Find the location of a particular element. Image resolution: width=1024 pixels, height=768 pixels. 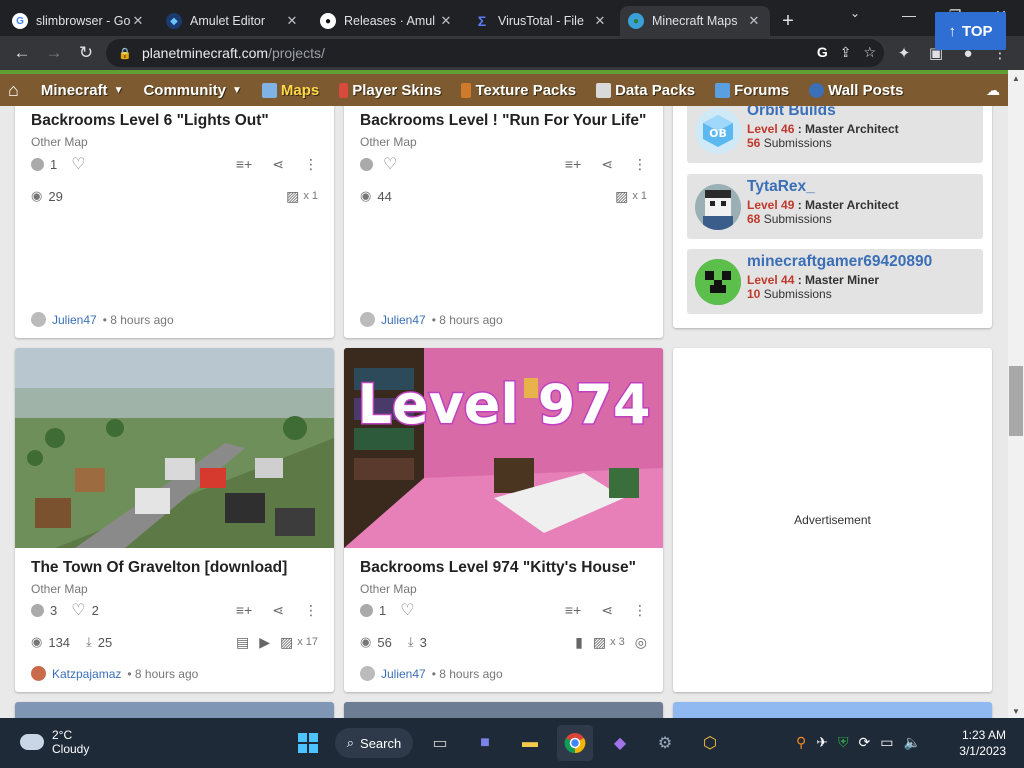

extensions-icon: ✦ is located at coordinates (904, 53).